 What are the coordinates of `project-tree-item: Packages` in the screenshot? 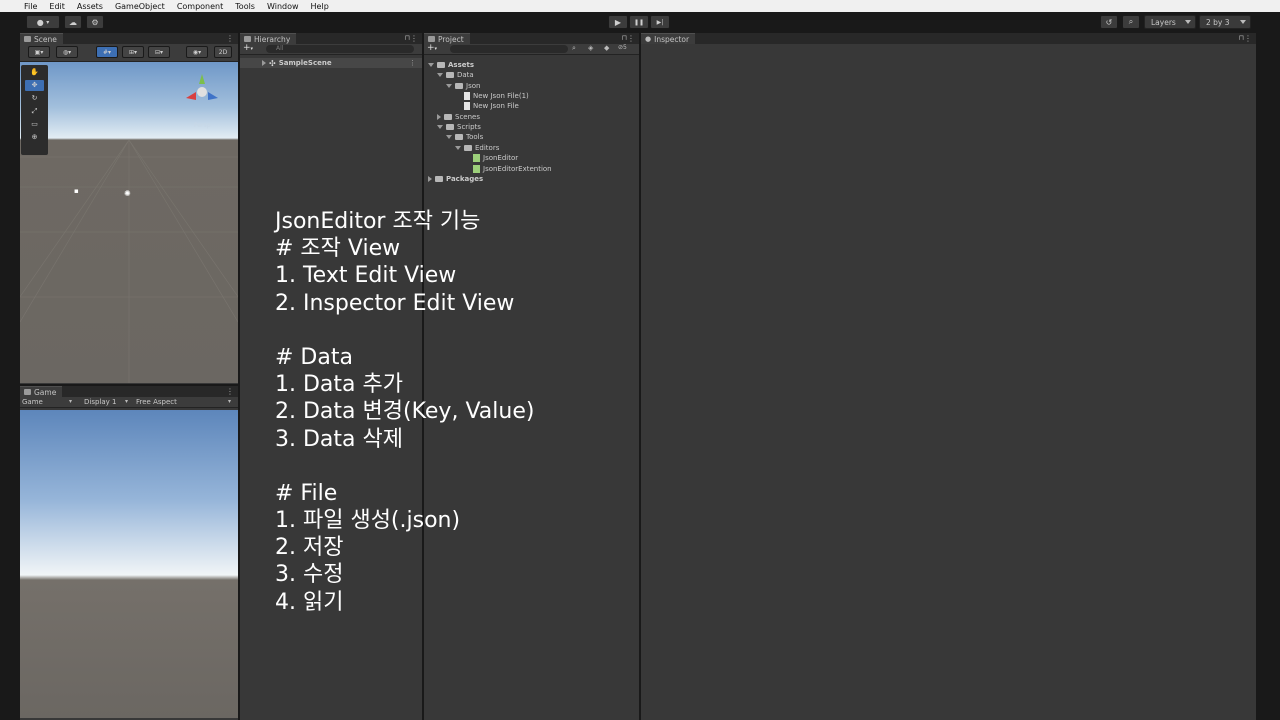 It's located at (455, 179).